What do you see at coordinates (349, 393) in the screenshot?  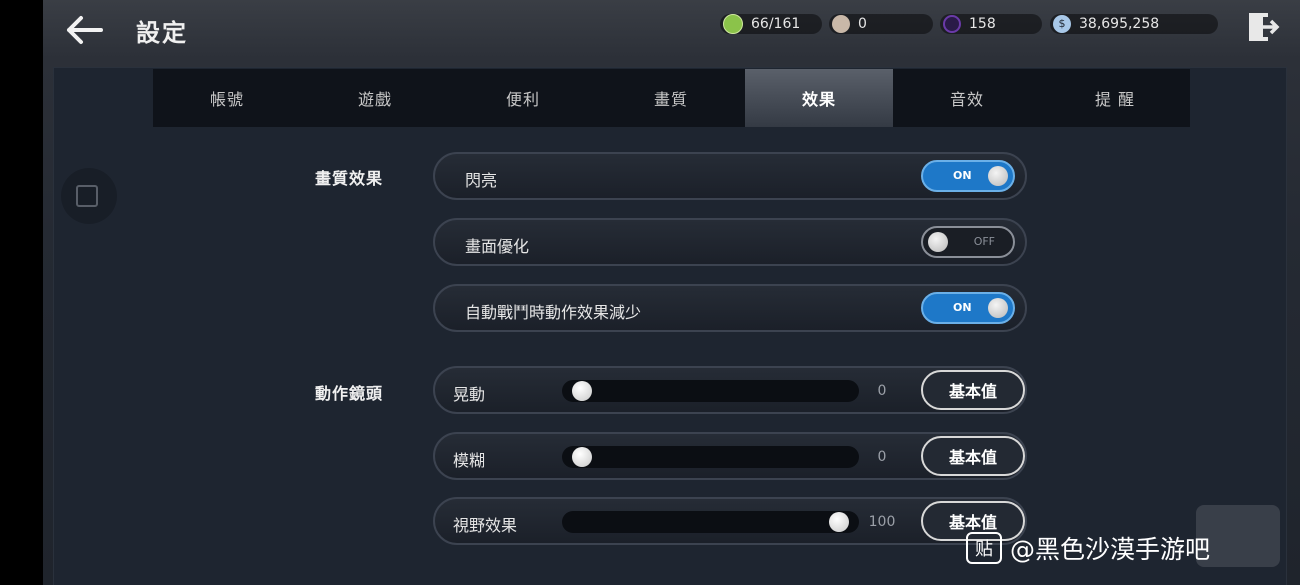 I see `section-label-camera: 動作鏡頭` at bounding box center [349, 393].